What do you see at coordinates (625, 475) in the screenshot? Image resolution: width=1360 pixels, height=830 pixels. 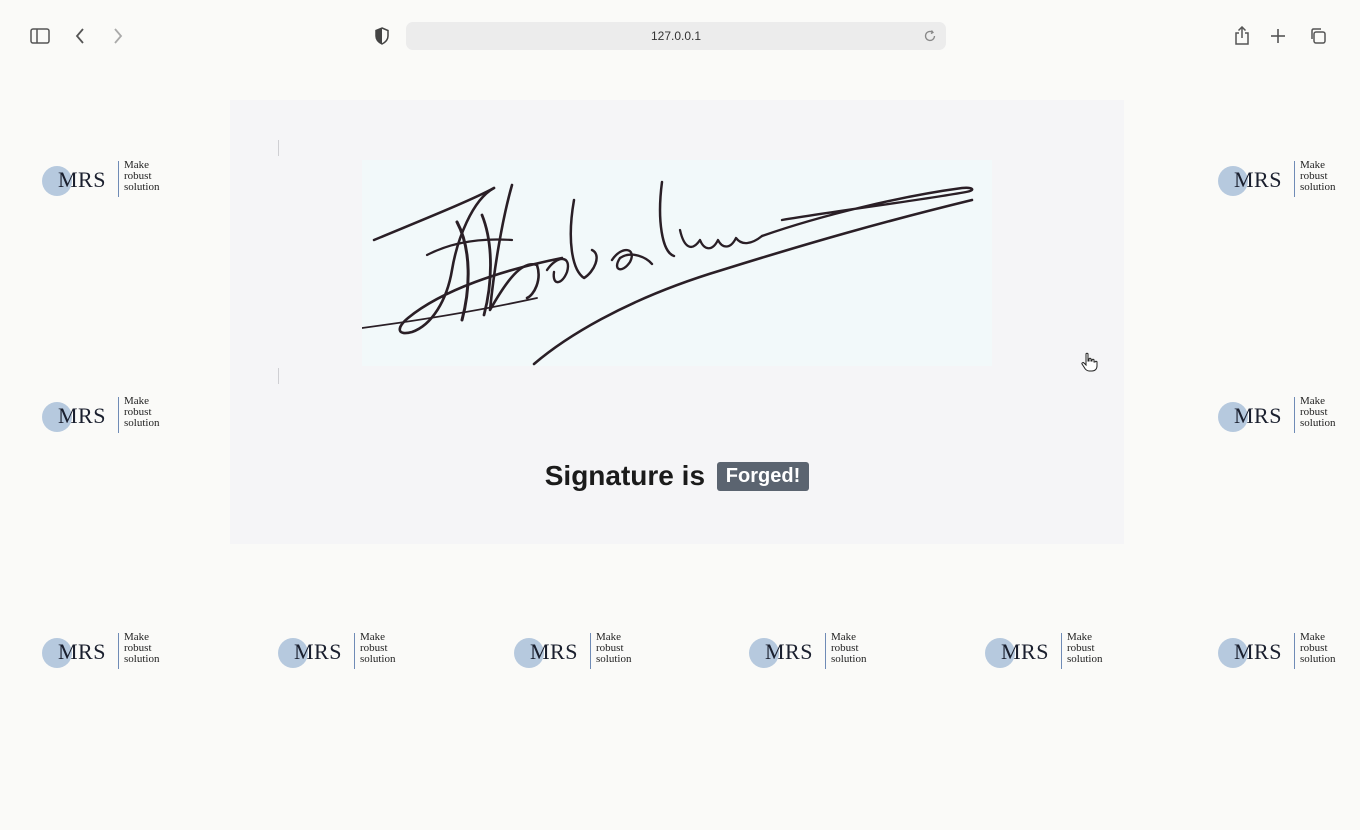 I see `result-prefix: Signature is` at bounding box center [625, 475].